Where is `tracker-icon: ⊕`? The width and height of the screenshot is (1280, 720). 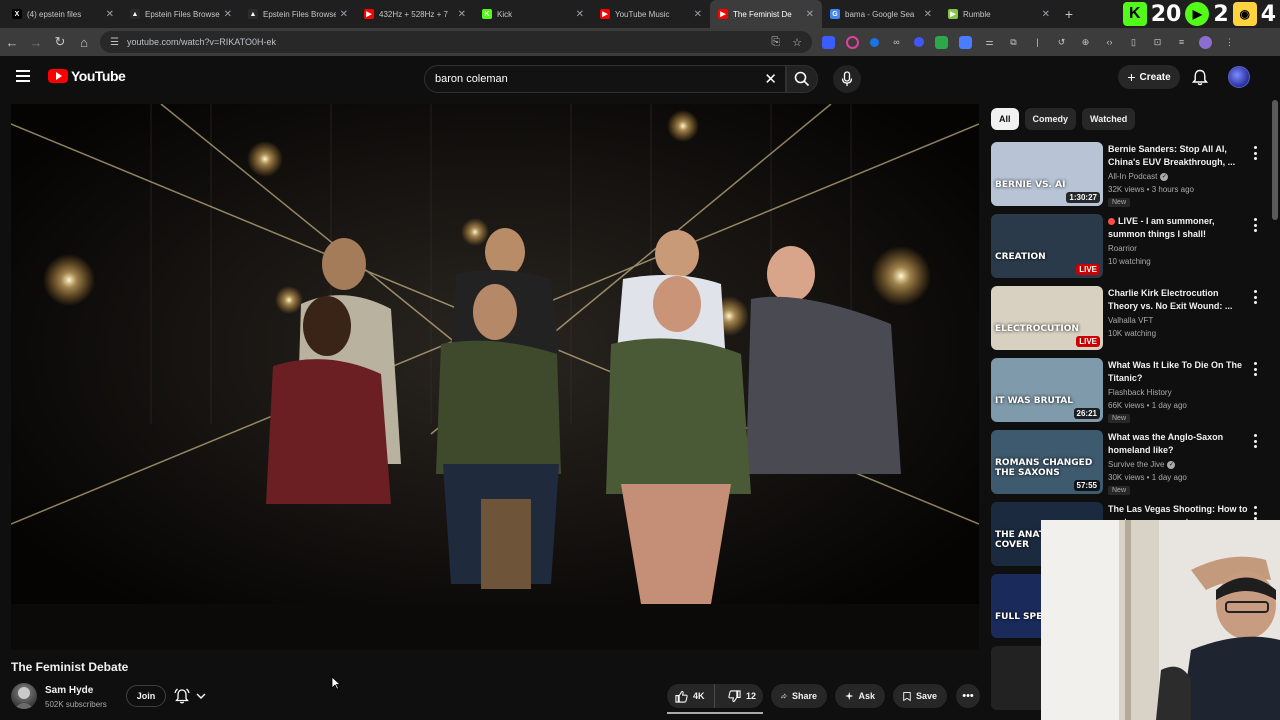 tracker-icon: ⊕ is located at coordinates (1085, 42).